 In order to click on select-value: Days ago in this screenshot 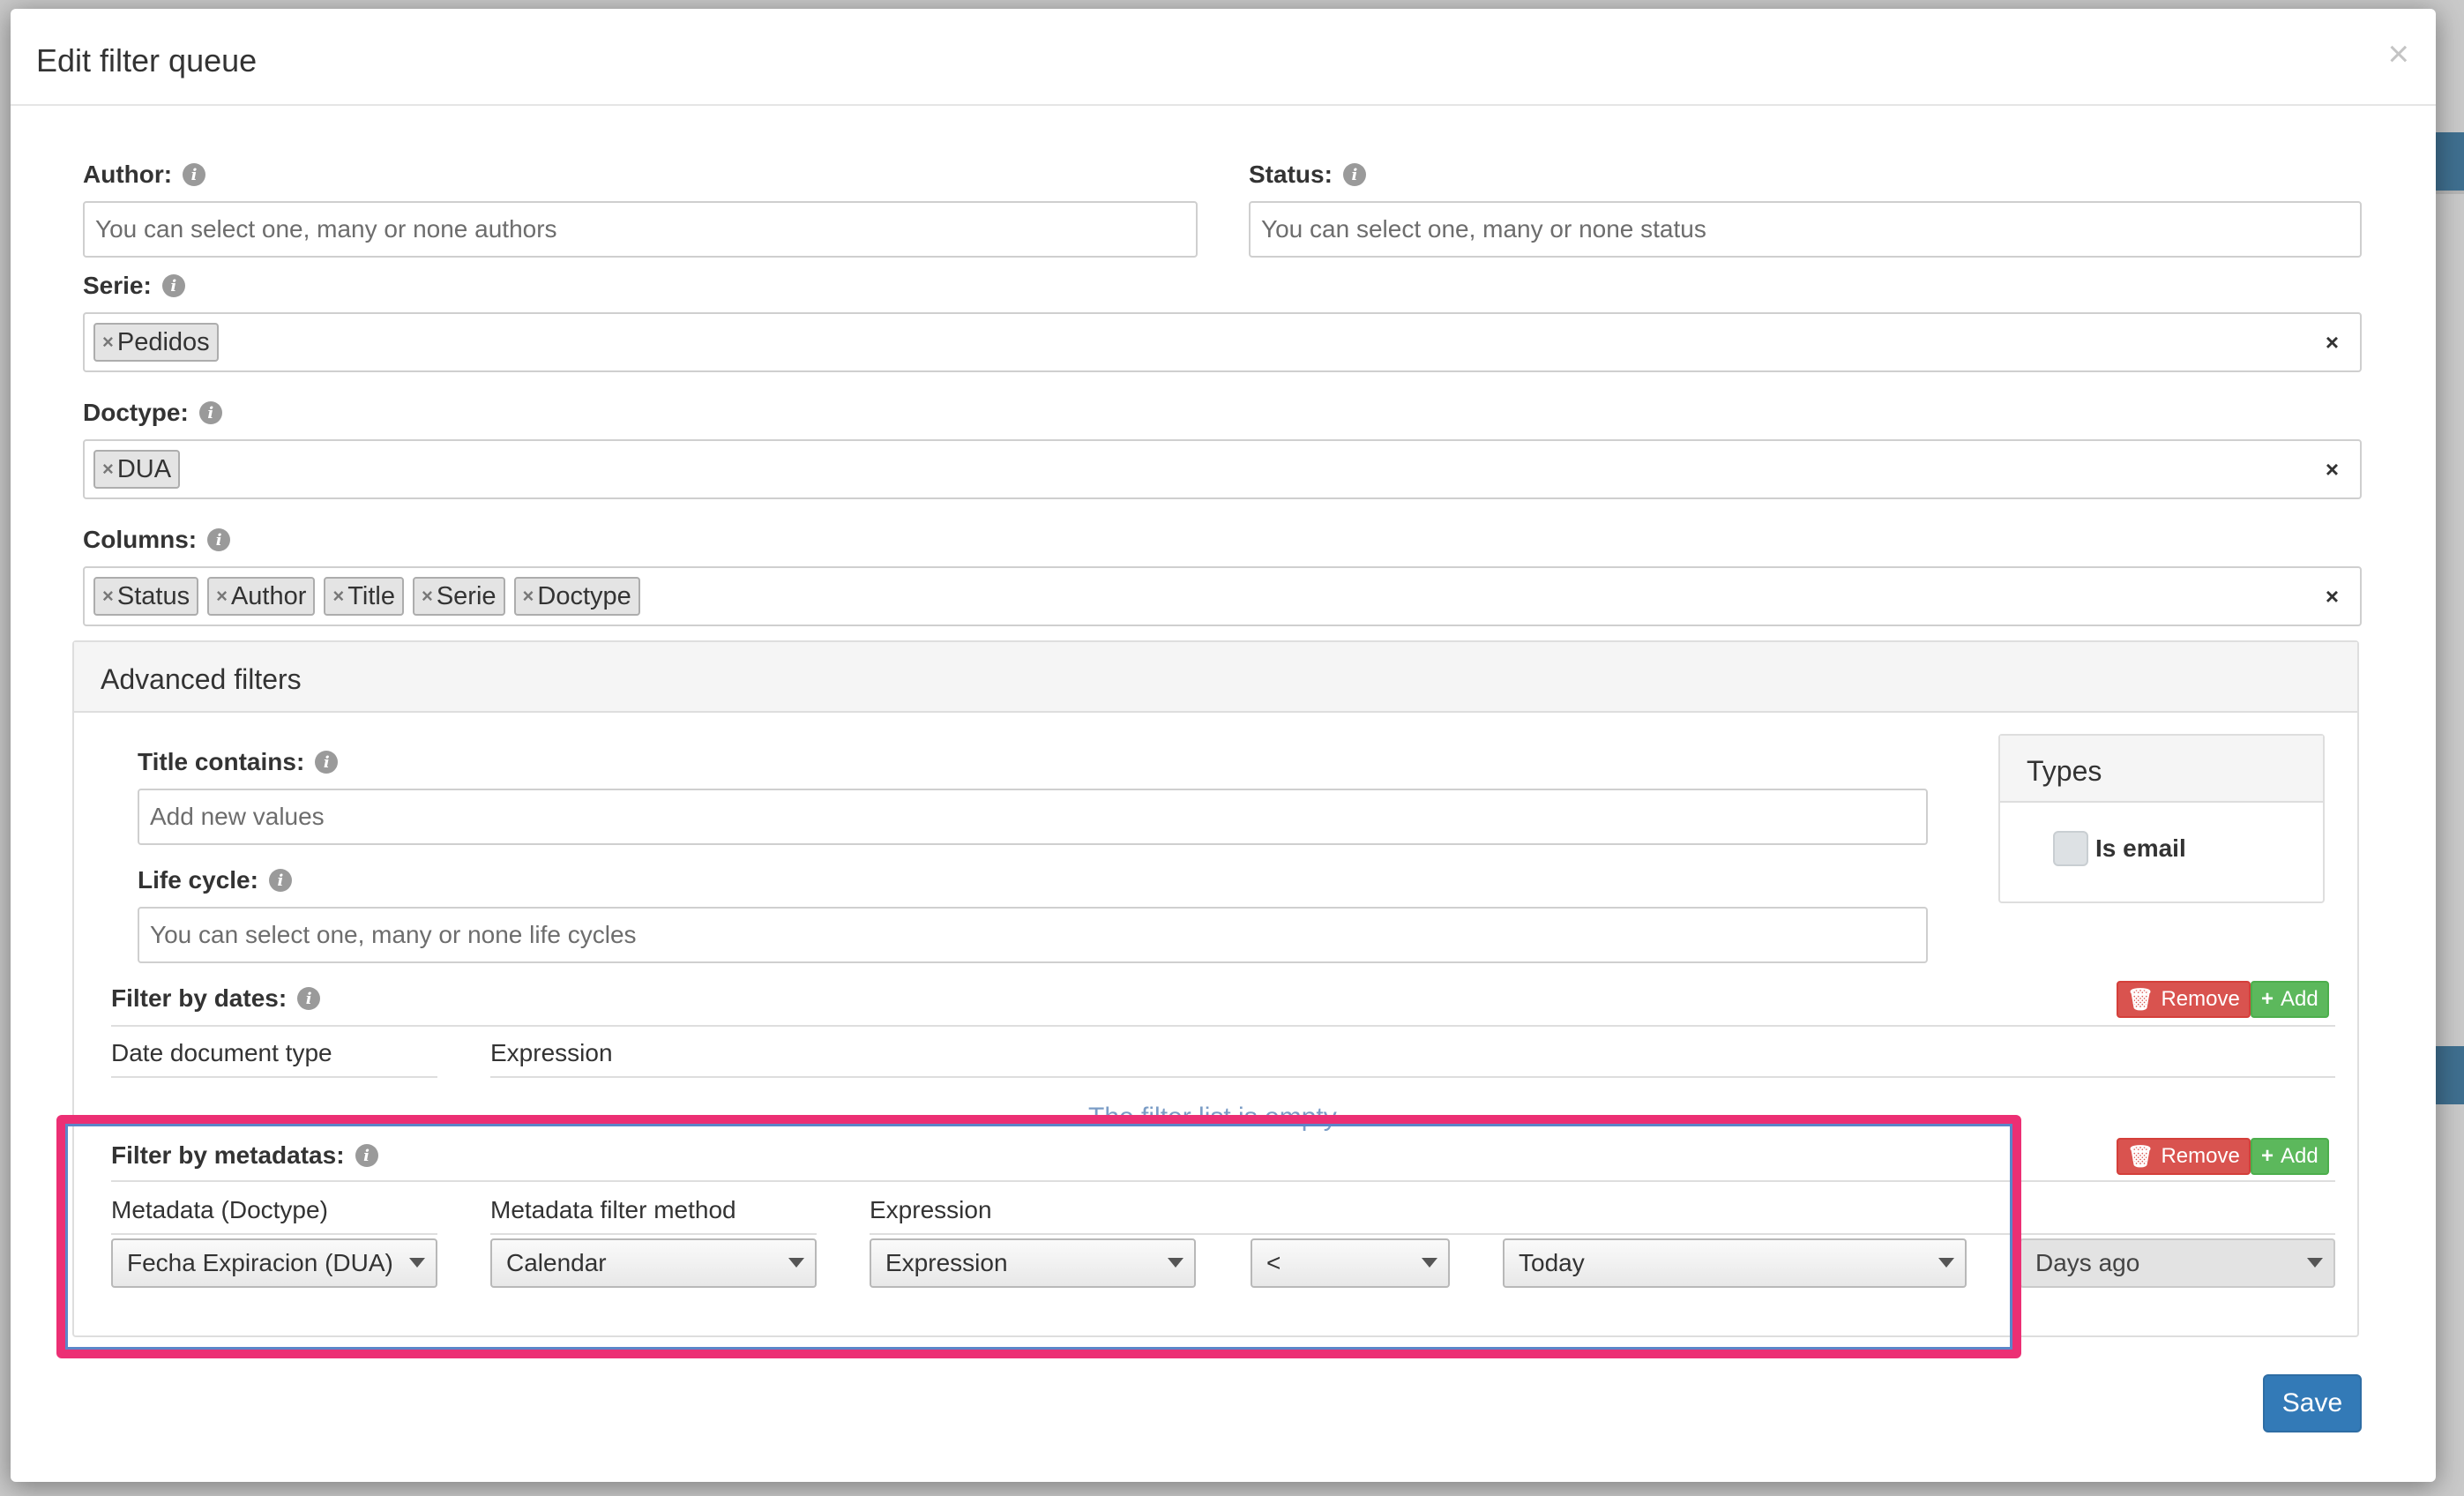, I will do `click(2087, 1263)`.